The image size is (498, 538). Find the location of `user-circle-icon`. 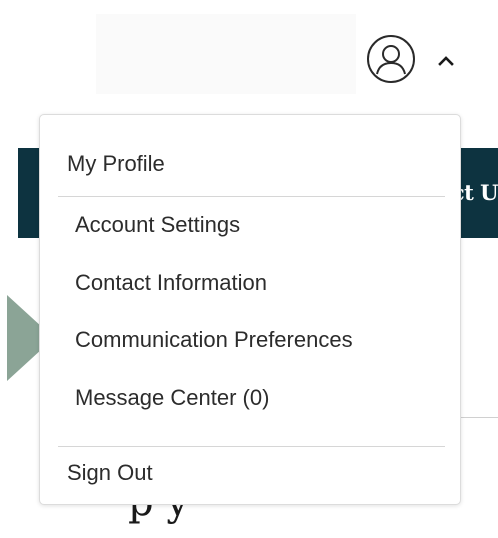

user-circle-icon is located at coordinates (391, 59).